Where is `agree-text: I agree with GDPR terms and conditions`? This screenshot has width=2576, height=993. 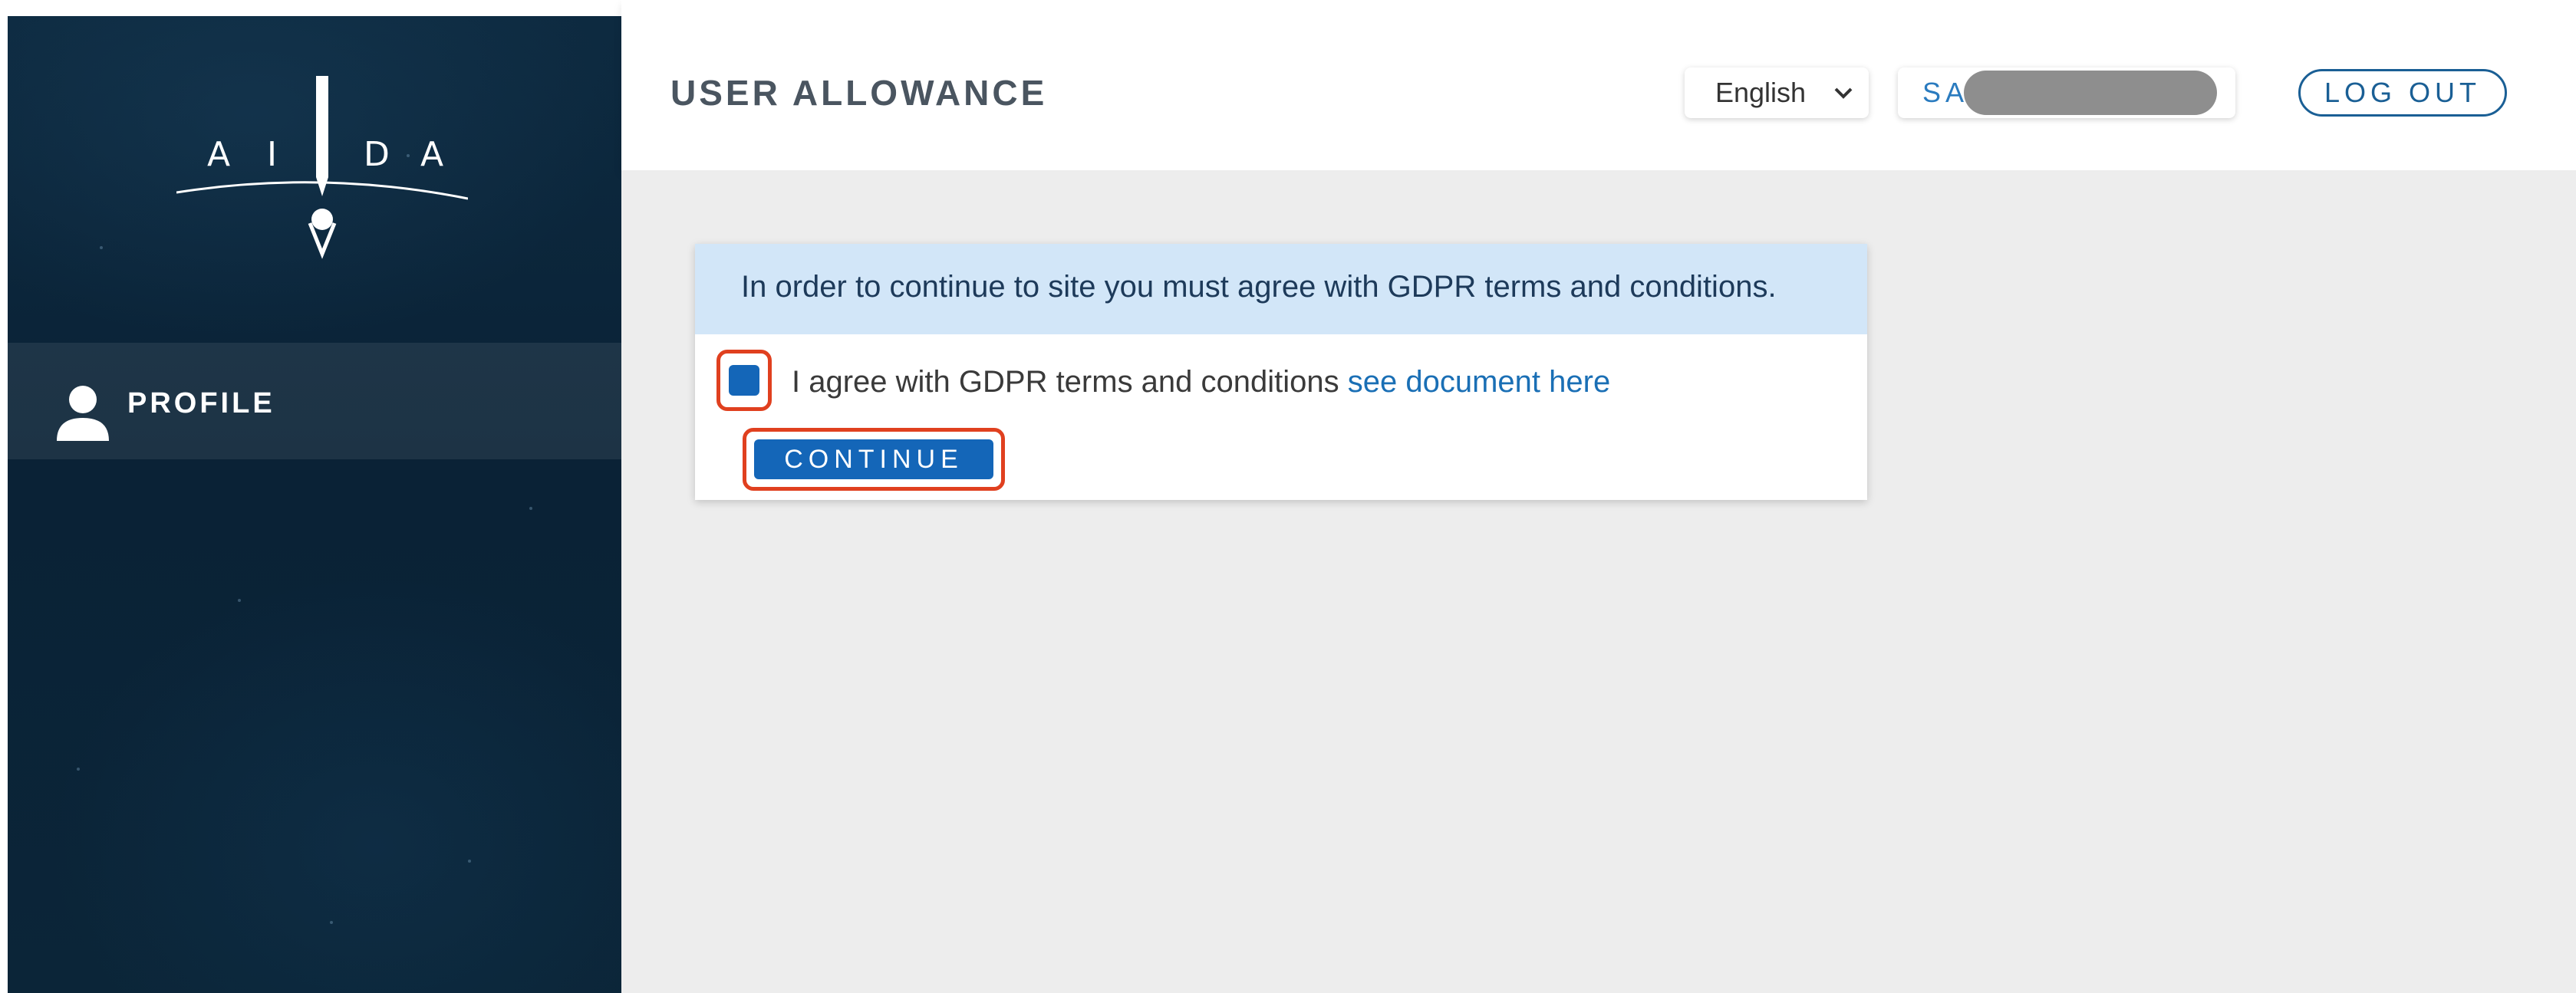 agree-text: I agree with GDPR terms and conditions is located at coordinates (1070, 382).